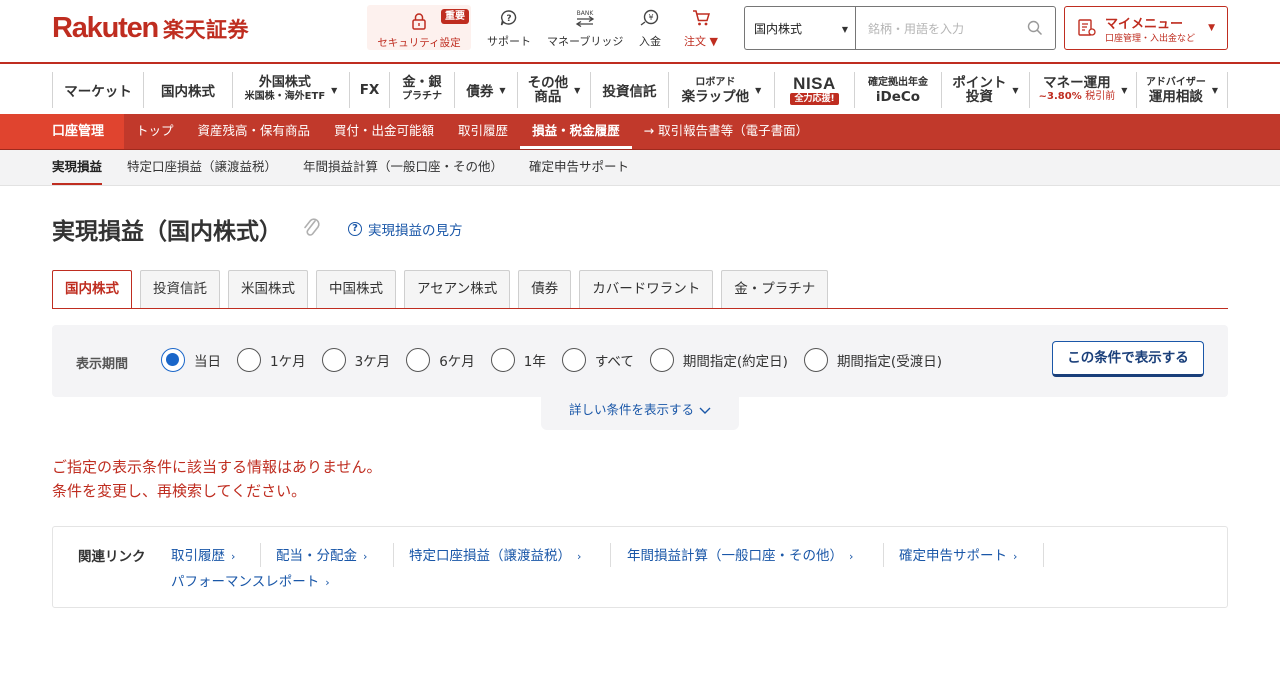 This screenshot has height=687, width=1280. Describe the element at coordinates (649, 130) in the screenshot. I see `arrow-right-icon: →` at that location.